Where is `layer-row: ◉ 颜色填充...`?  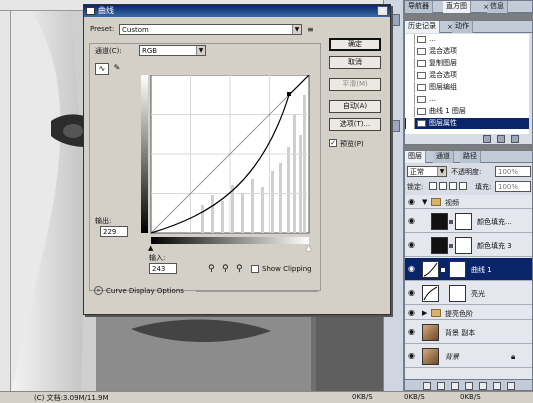 layer-row: ◉ 颜色填充... is located at coordinates (468, 221).